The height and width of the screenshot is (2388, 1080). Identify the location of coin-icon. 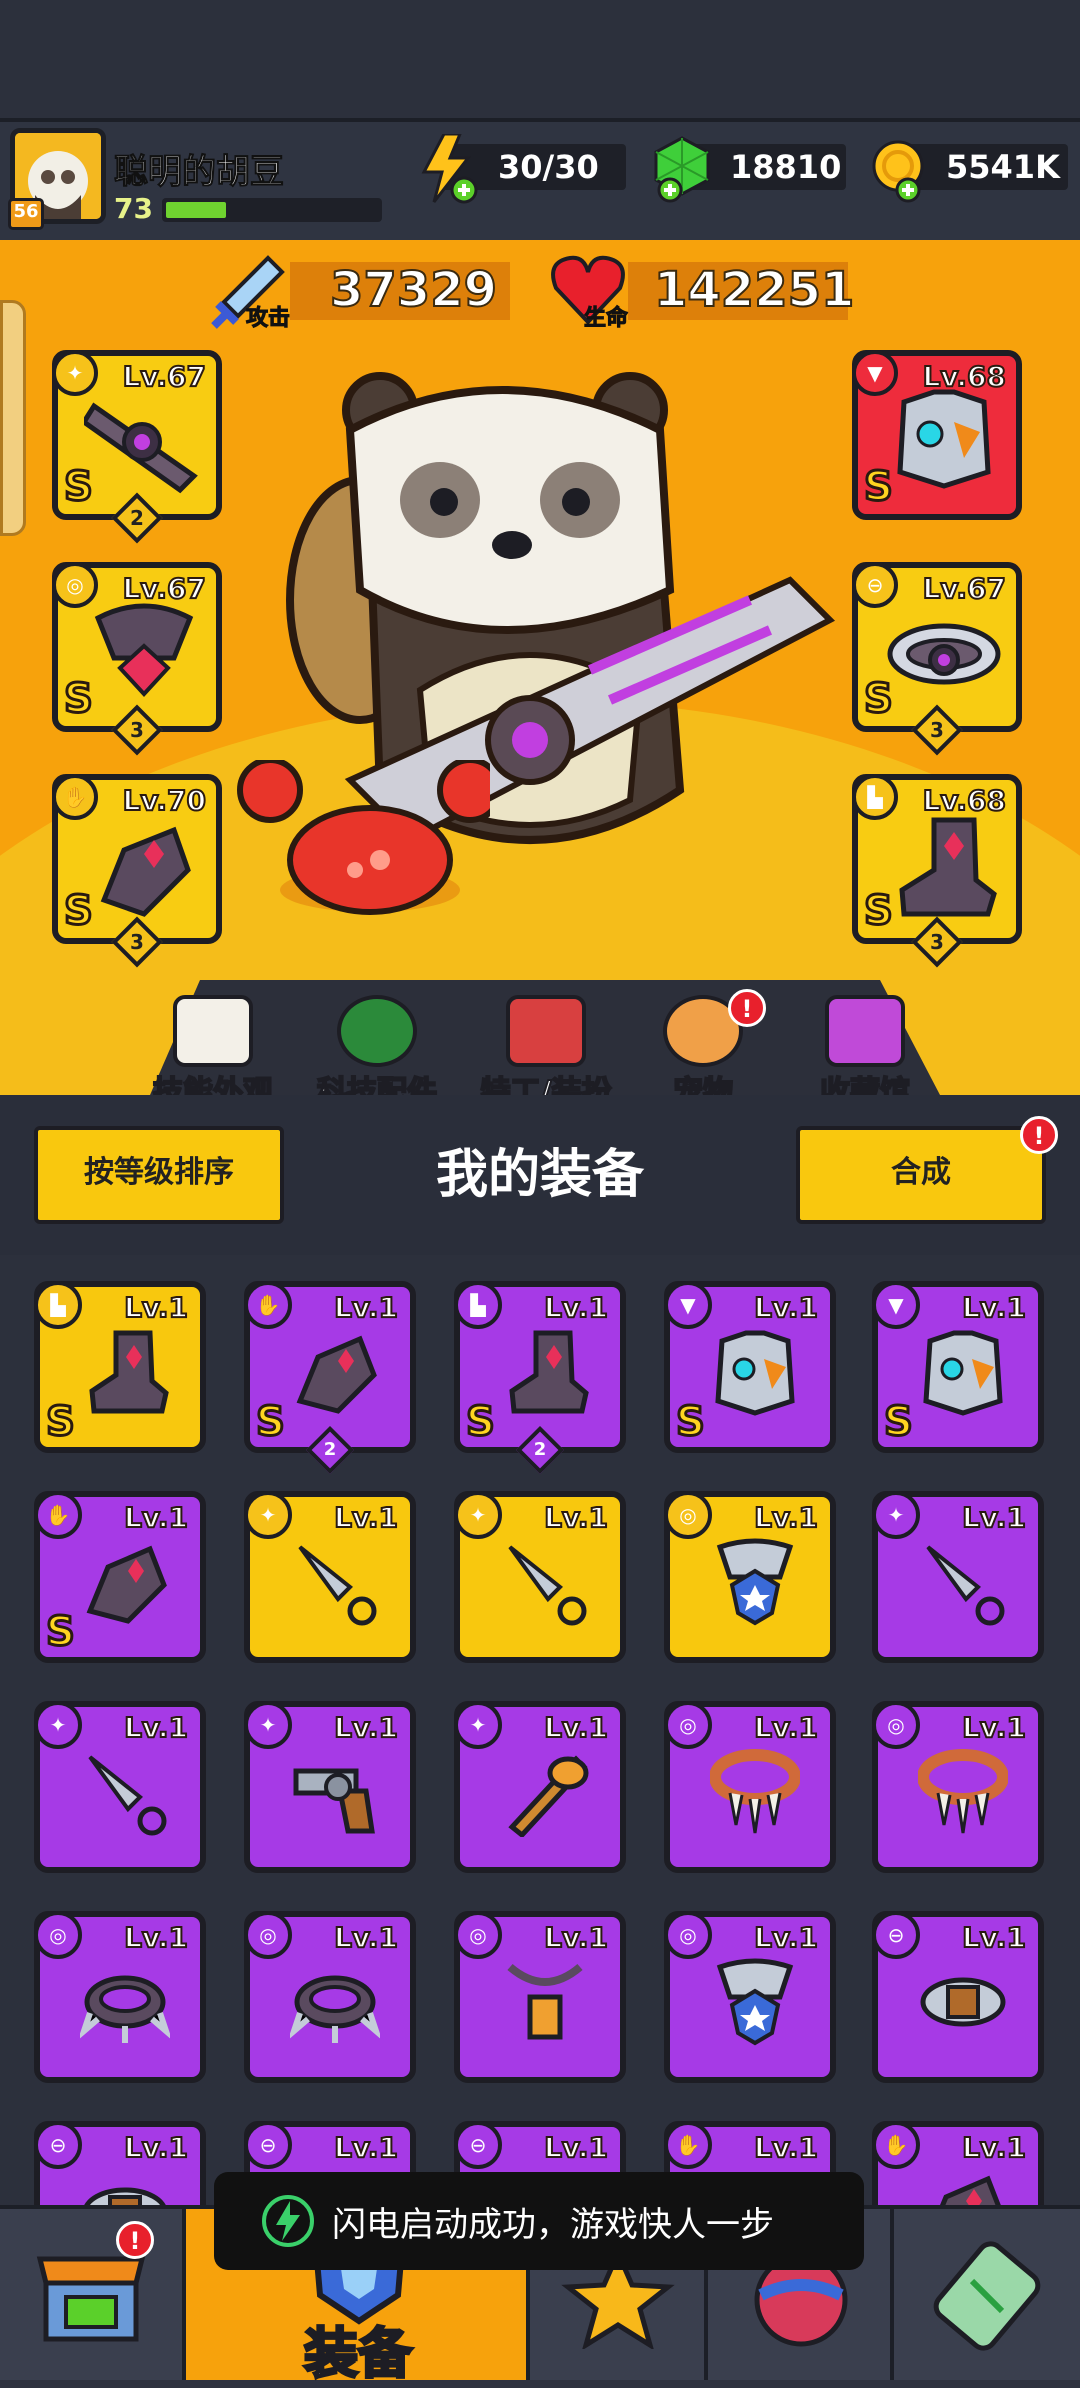
(900, 171).